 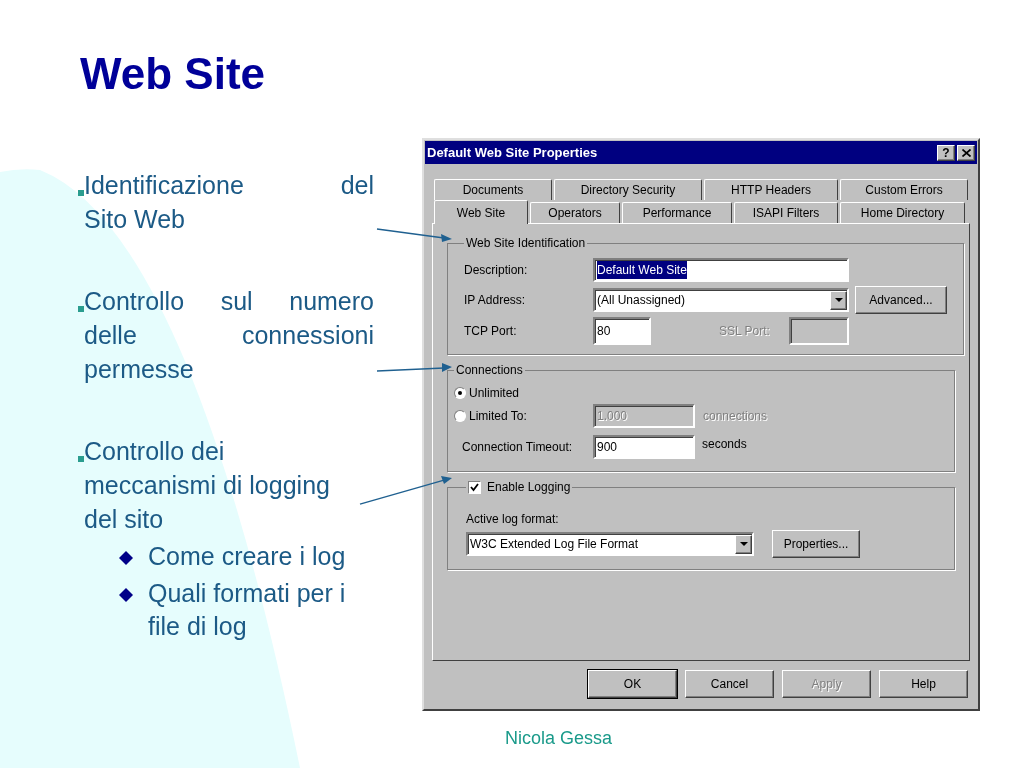 I want to click on tab: Documents, so click(x=493, y=189).